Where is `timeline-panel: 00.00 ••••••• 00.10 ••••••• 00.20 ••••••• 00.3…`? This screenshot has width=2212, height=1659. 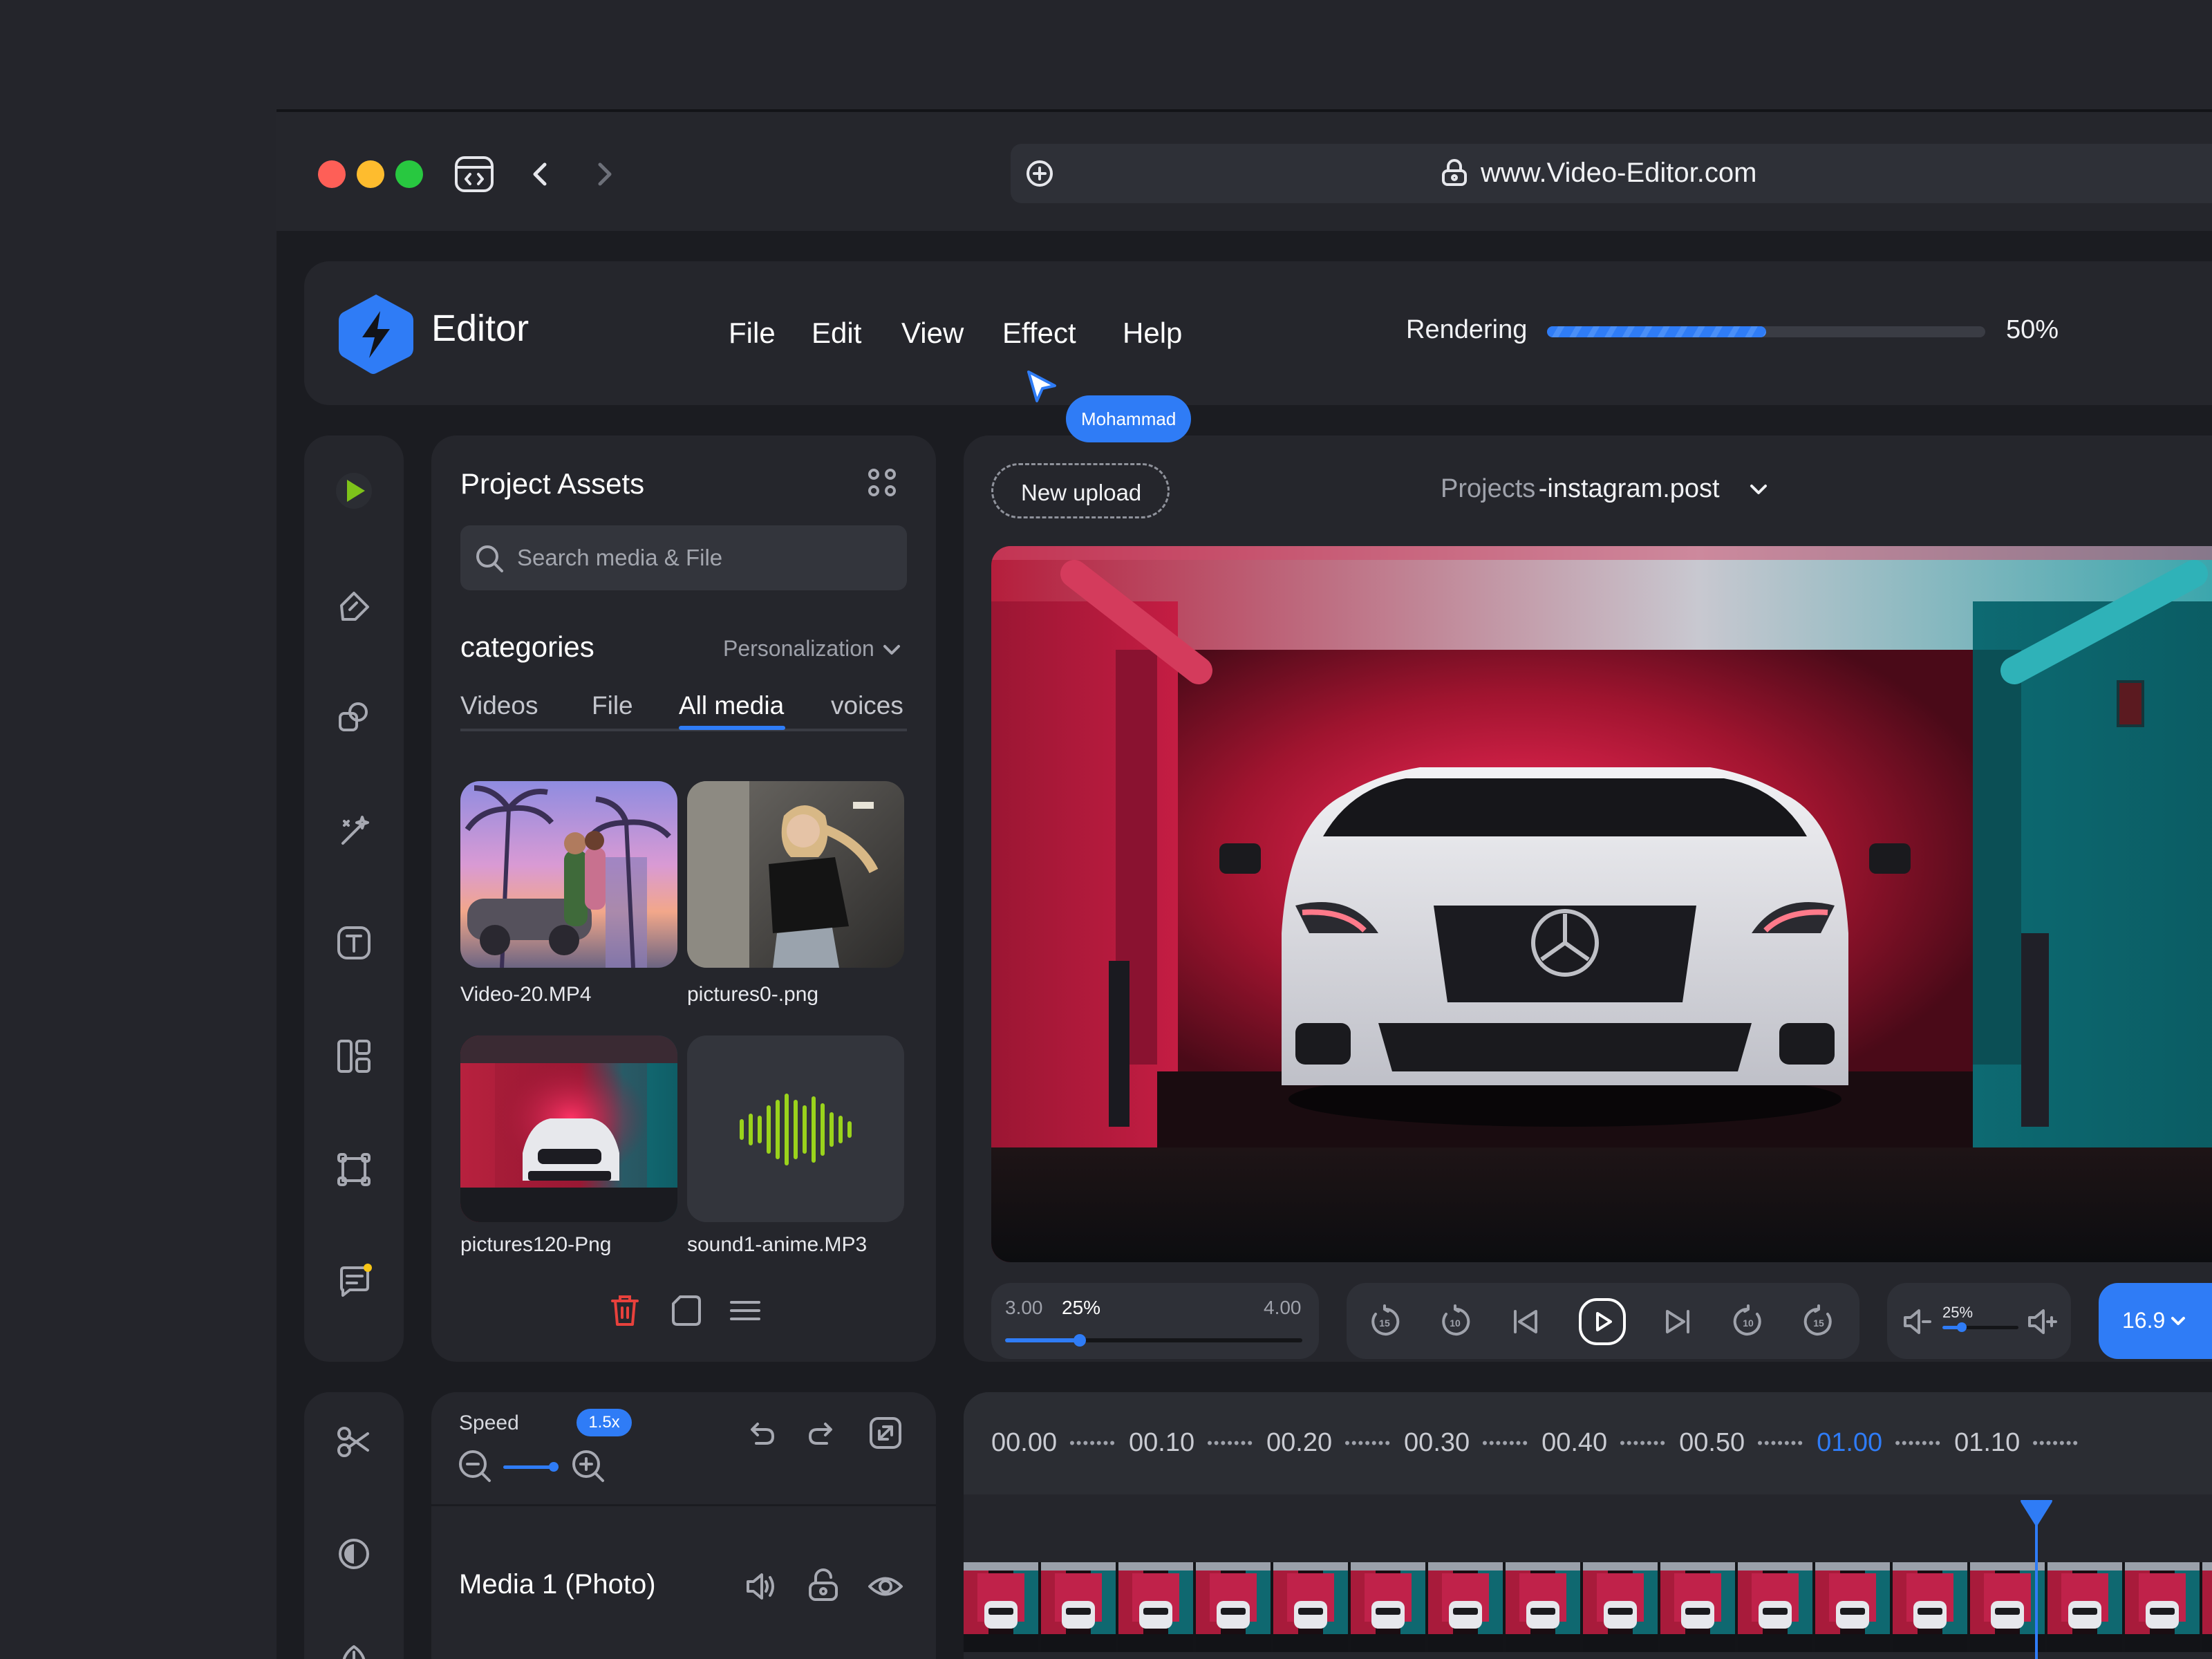 timeline-panel: 00.00 ••••••• 00.10 ••••••• 00.20 ••••••• 00.3… is located at coordinates (1588, 1525).